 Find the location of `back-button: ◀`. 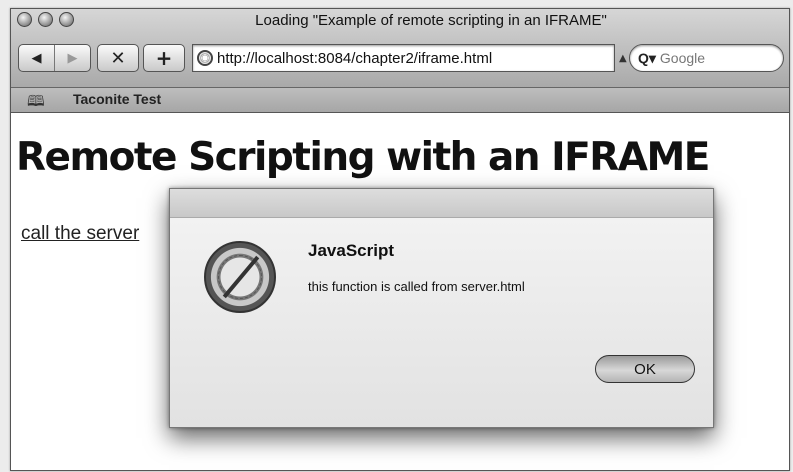

back-button: ◀ is located at coordinates (36, 58).